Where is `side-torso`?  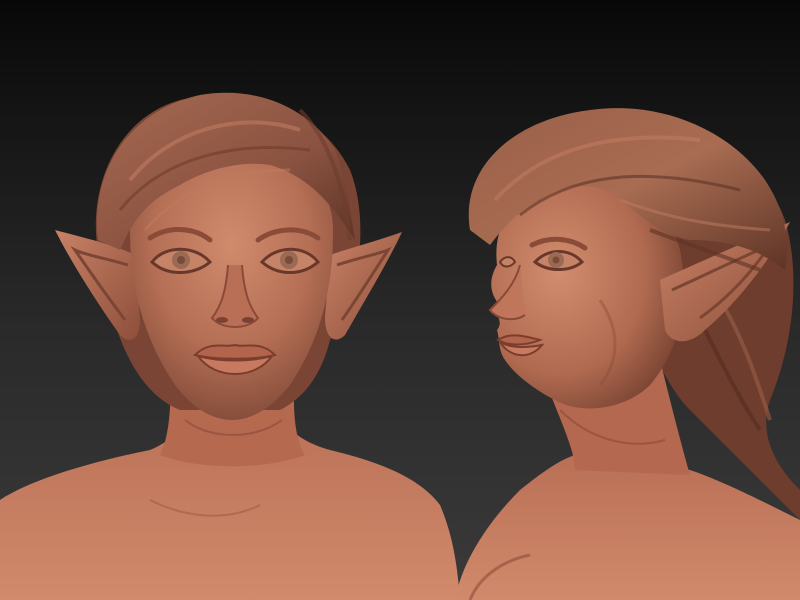
side-torso is located at coordinates (627, 527).